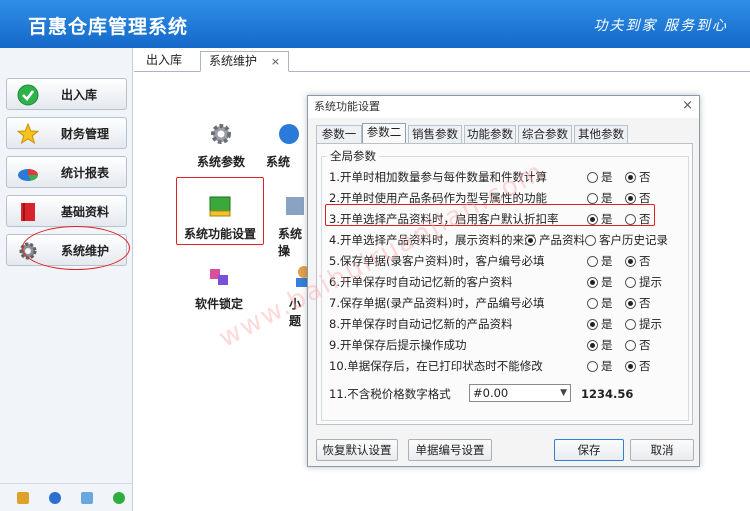 The height and width of the screenshot is (511, 750). I want to click on launcher-label: 系统, so click(278, 162).